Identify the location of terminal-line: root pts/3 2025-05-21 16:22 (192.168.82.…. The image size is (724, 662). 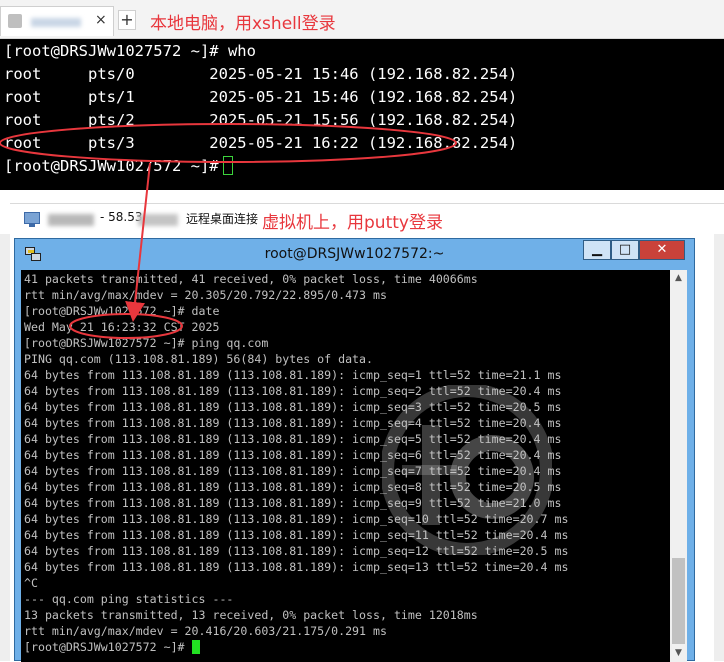
(261, 143).